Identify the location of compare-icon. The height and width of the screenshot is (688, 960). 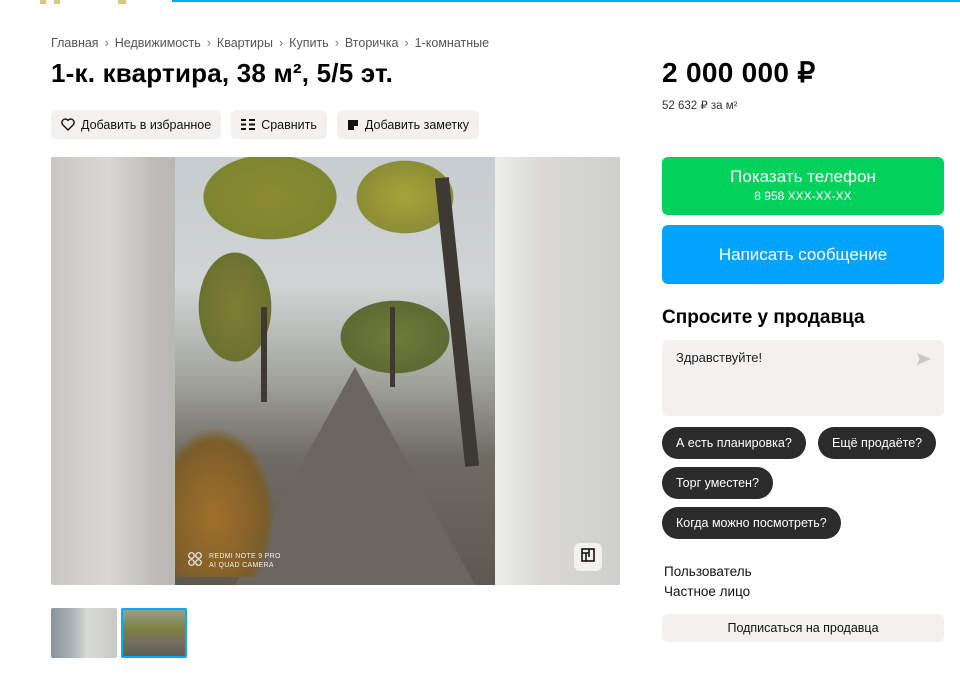
(248, 124).